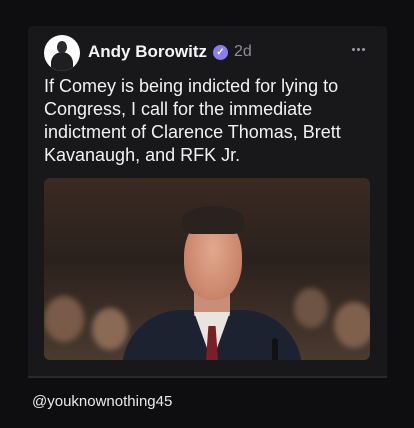 The width and height of the screenshot is (414, 428). Describe the element at coordinates (62, 61) in the screenshot. I see `avatar-body` at that location.